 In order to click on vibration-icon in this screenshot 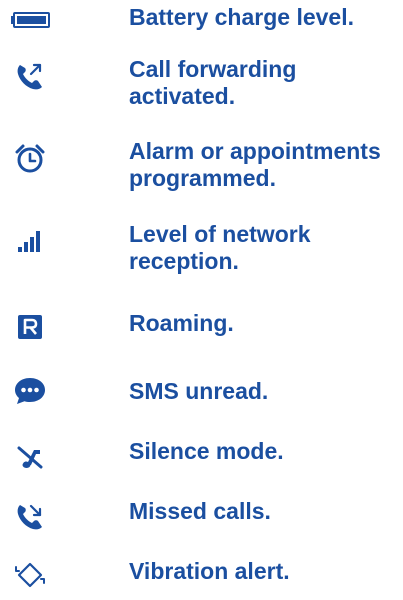, I will do `click(30, 575)`.